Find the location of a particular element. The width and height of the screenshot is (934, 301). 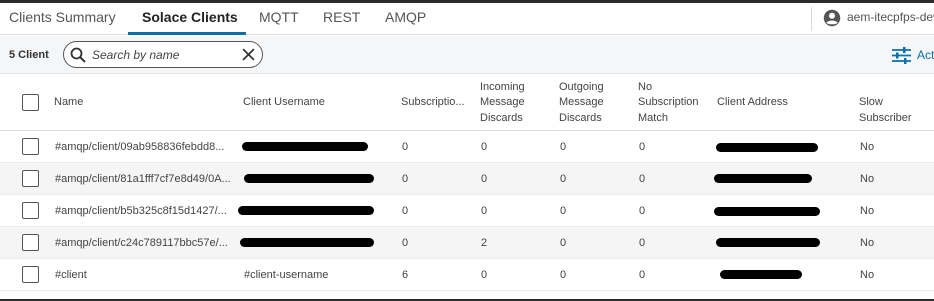

header-line: Slow is located at coordinates (871, 102).